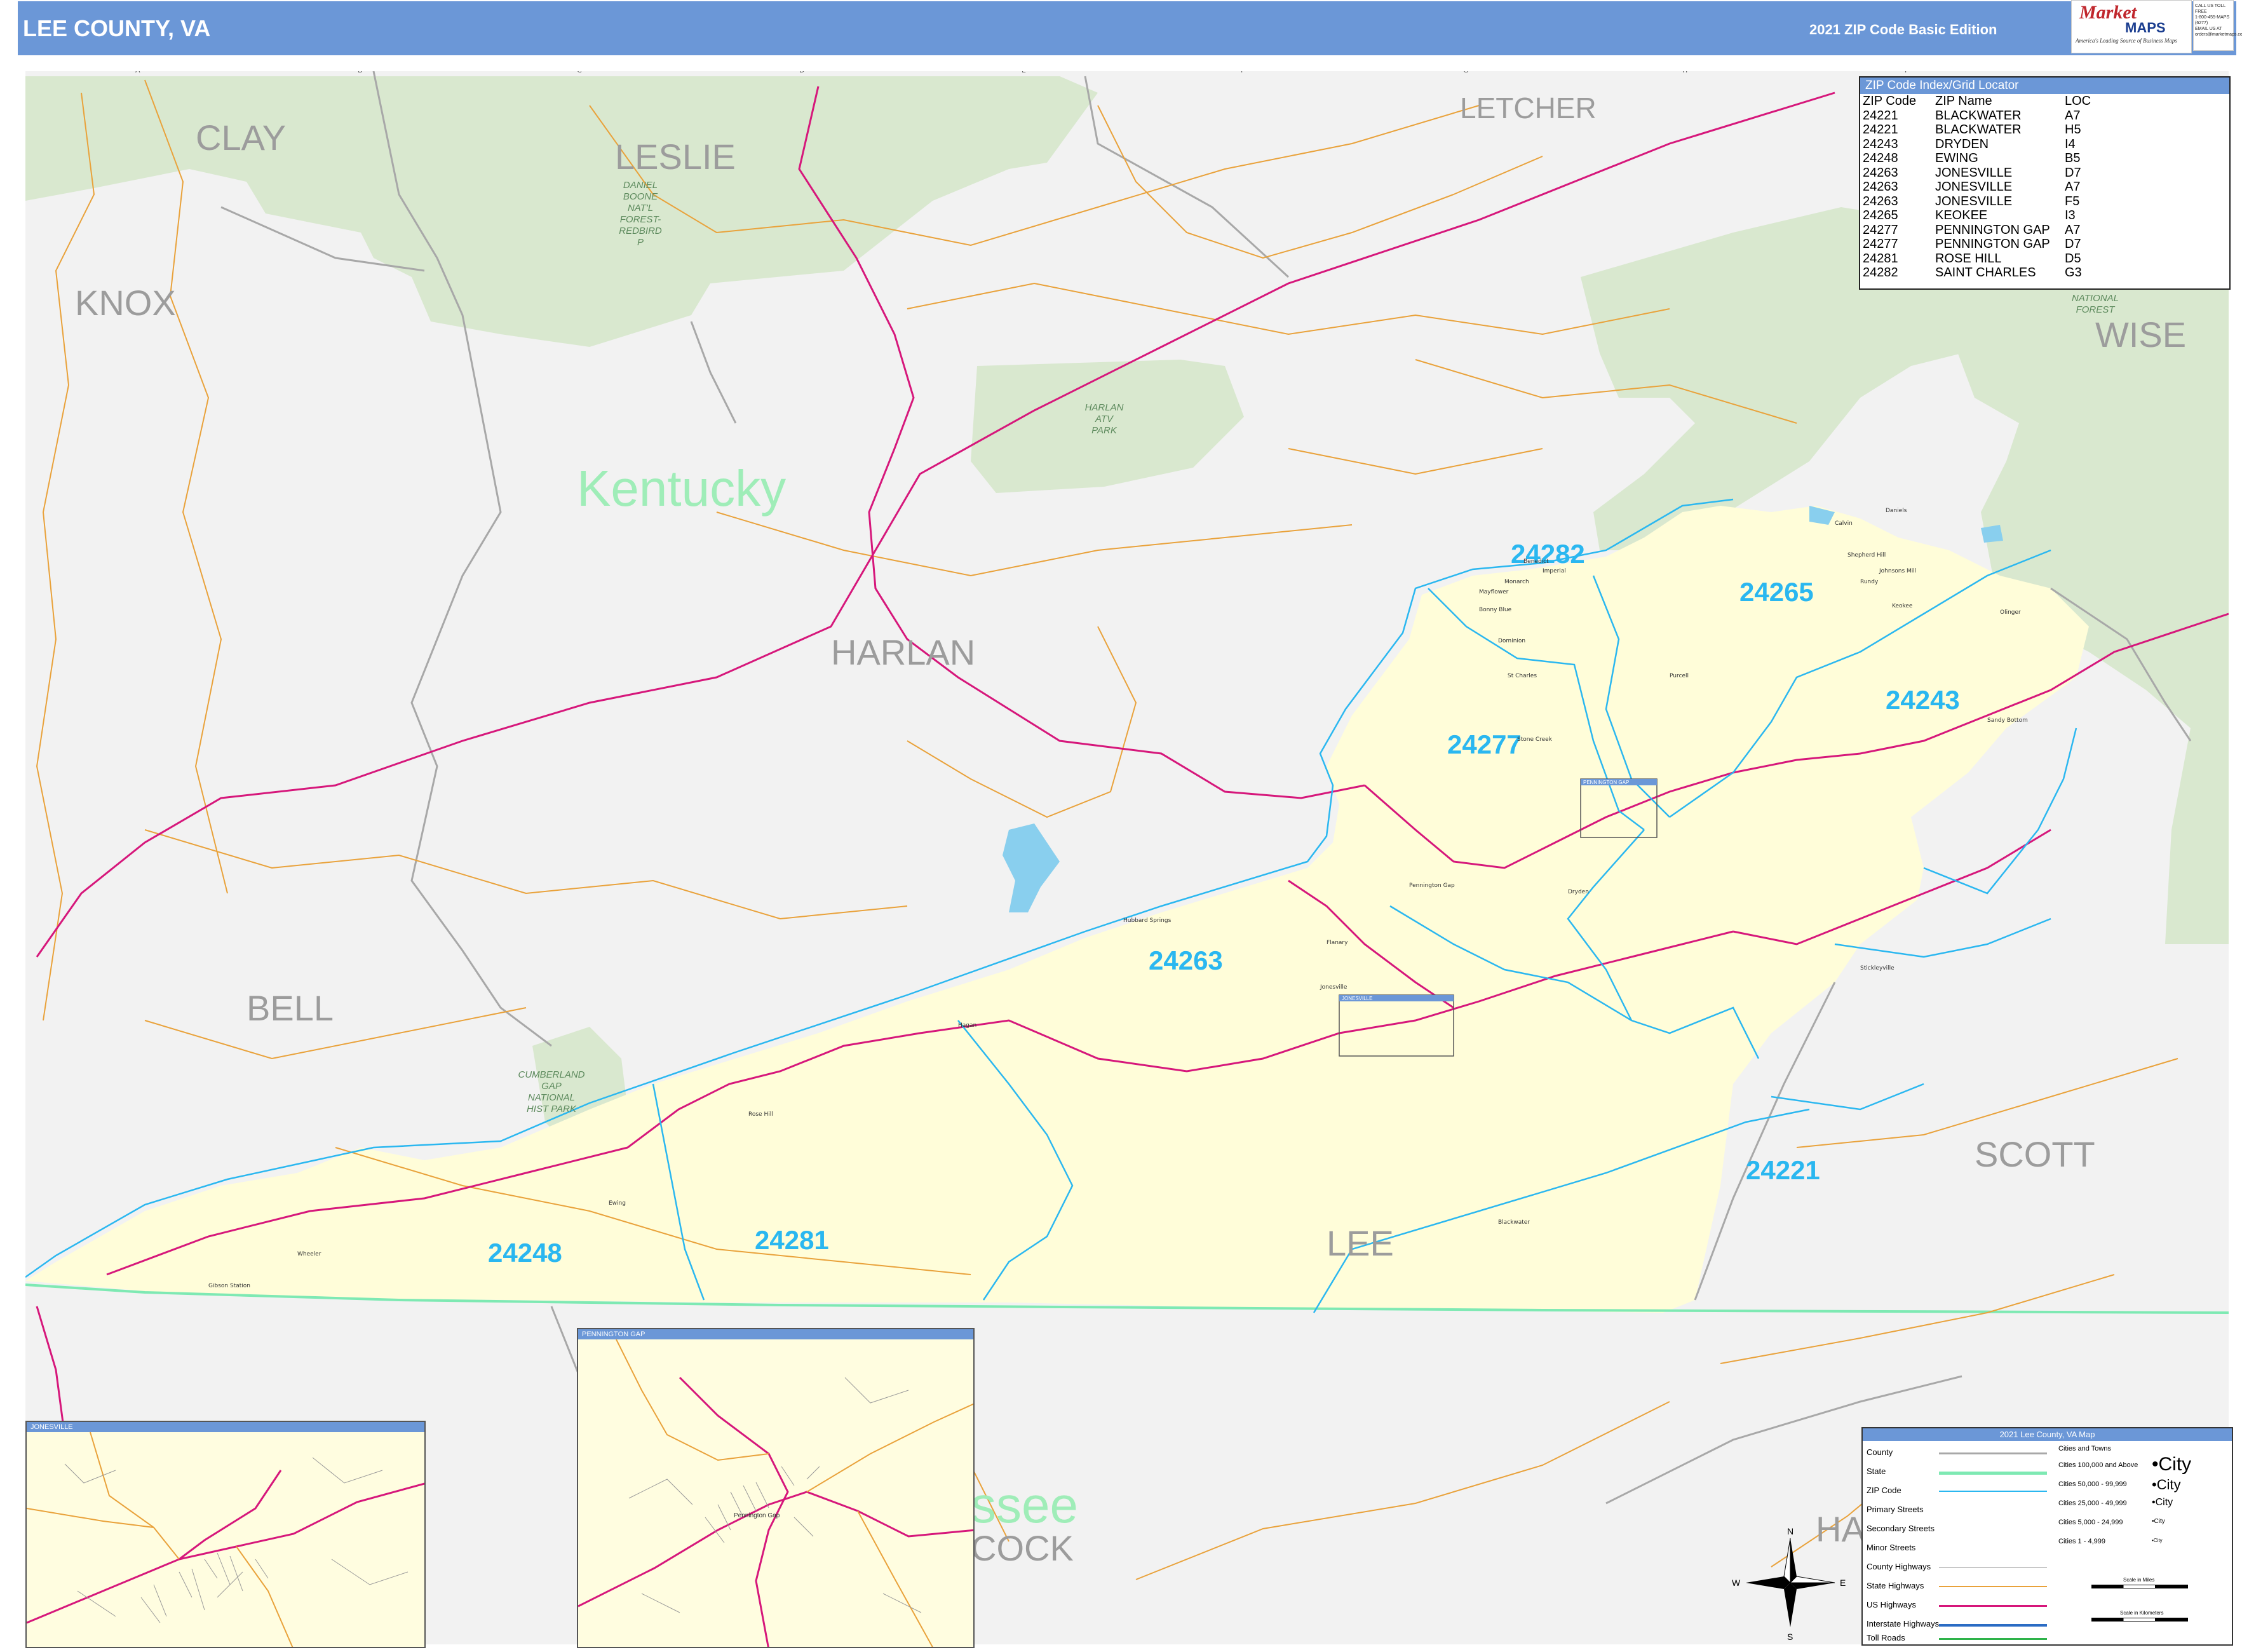 The height and width of the screenshot is (1652, 2242). I want to click on legend-city-range: Cities 1 - 4,999, so click(2081, 1541).